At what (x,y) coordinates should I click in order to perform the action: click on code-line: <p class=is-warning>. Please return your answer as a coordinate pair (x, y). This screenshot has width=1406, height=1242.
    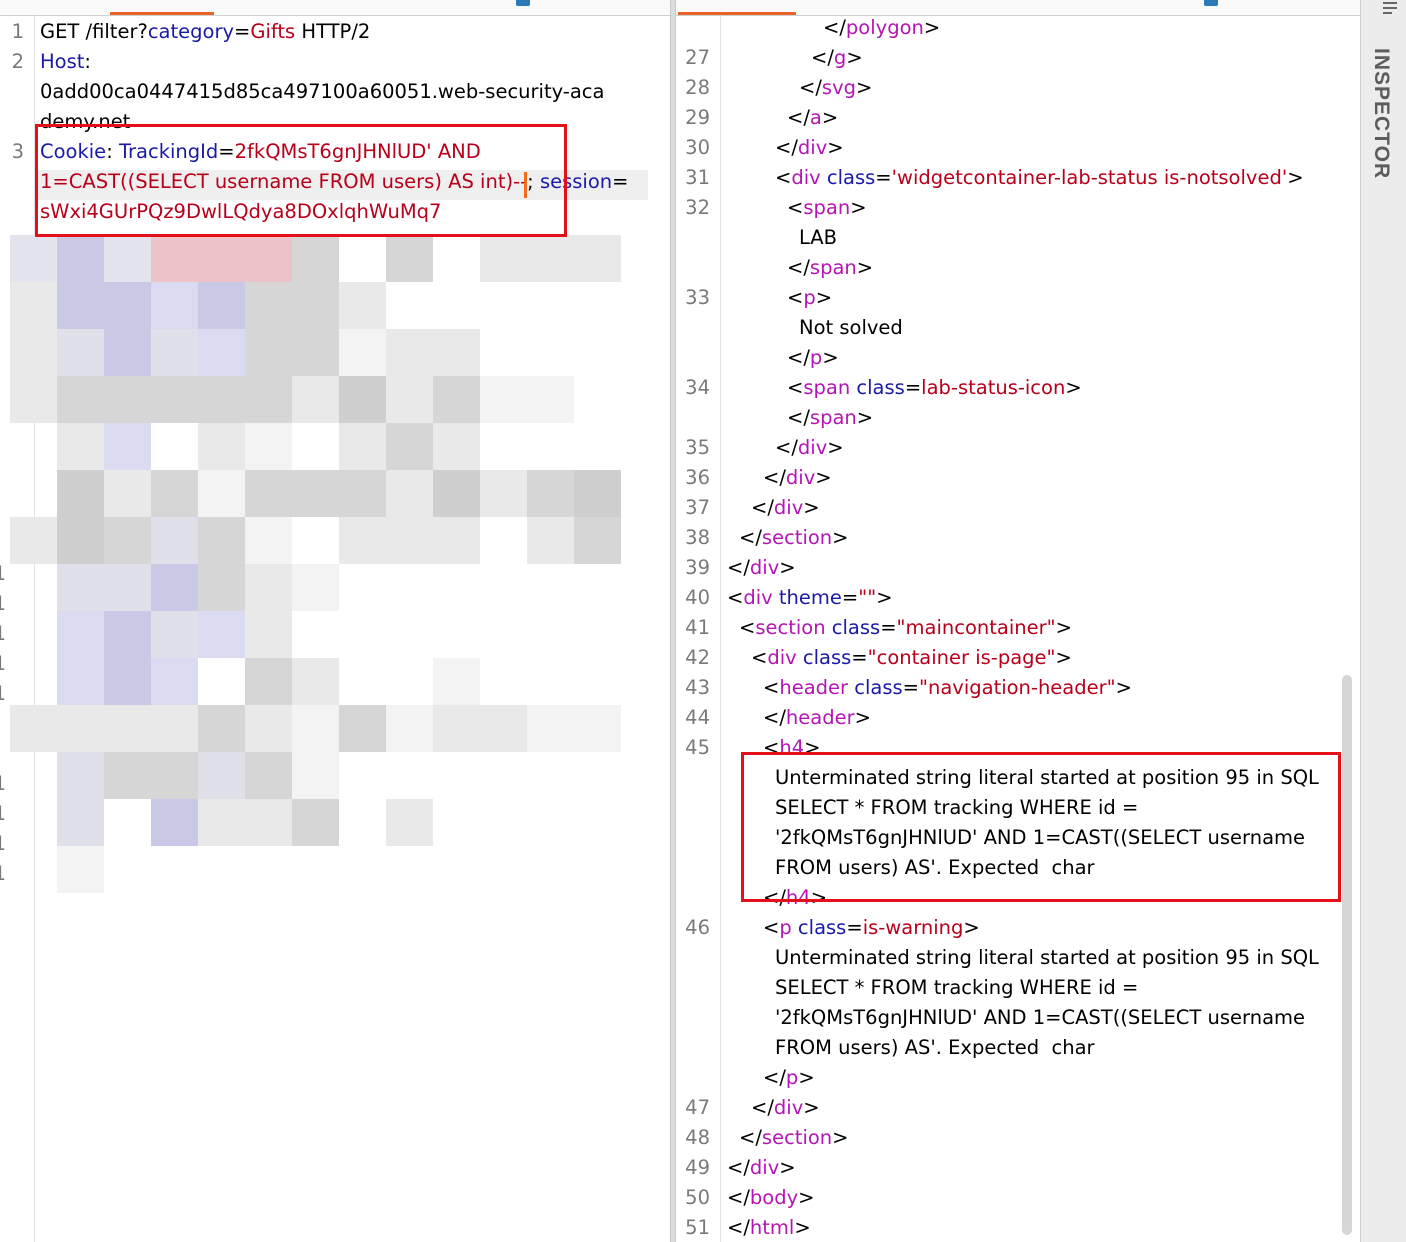
    Looking at the image, I should click on (871, 927).